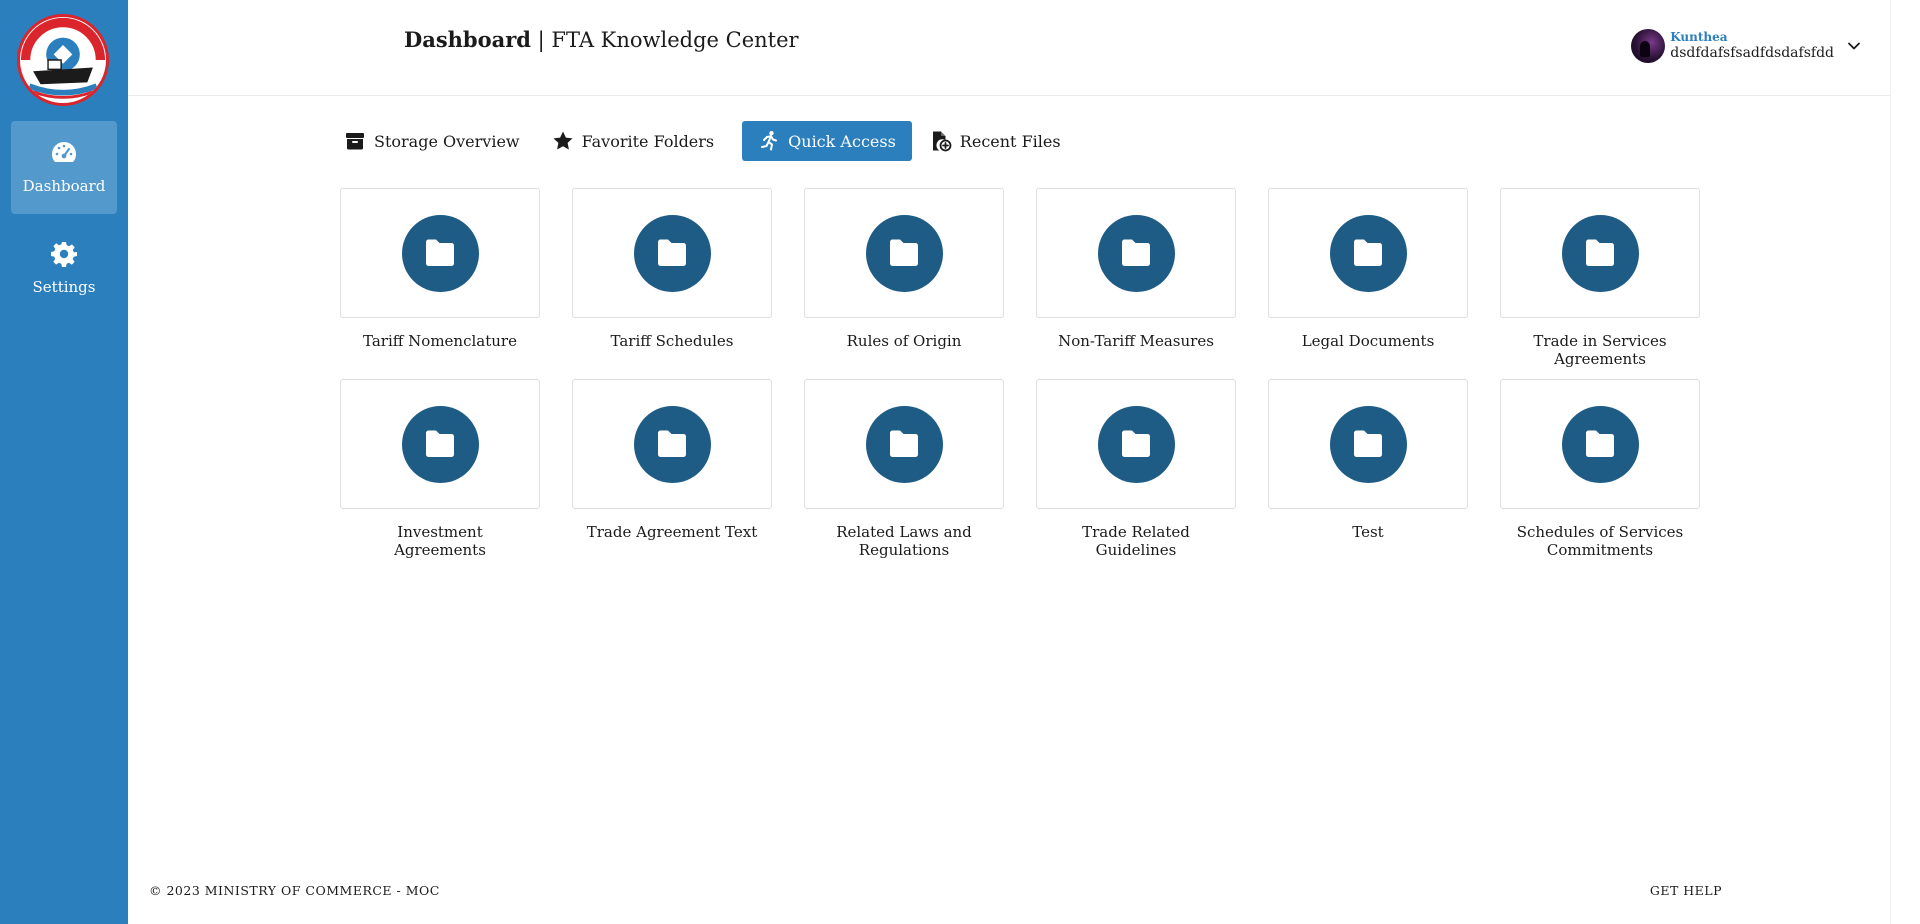  I want to click on chevron-down-icon, so click(1854, 46).